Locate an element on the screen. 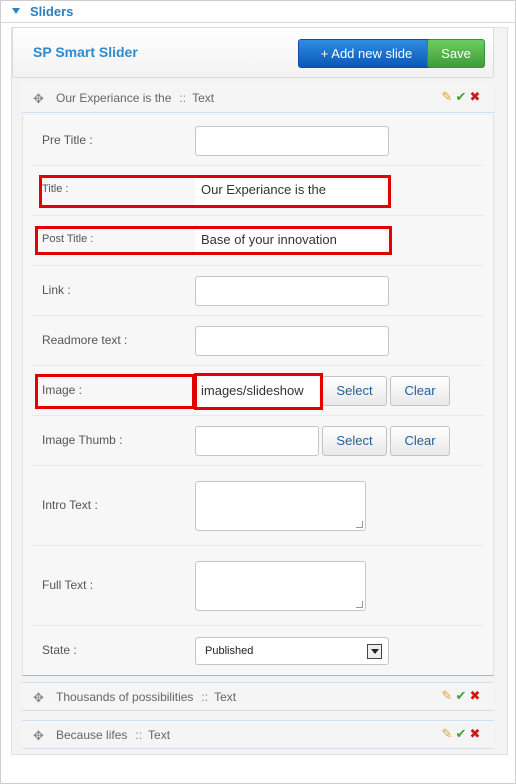 The height and width of the screenshot is (784, 516). pre-title-input is located at coordinates (292, 141).